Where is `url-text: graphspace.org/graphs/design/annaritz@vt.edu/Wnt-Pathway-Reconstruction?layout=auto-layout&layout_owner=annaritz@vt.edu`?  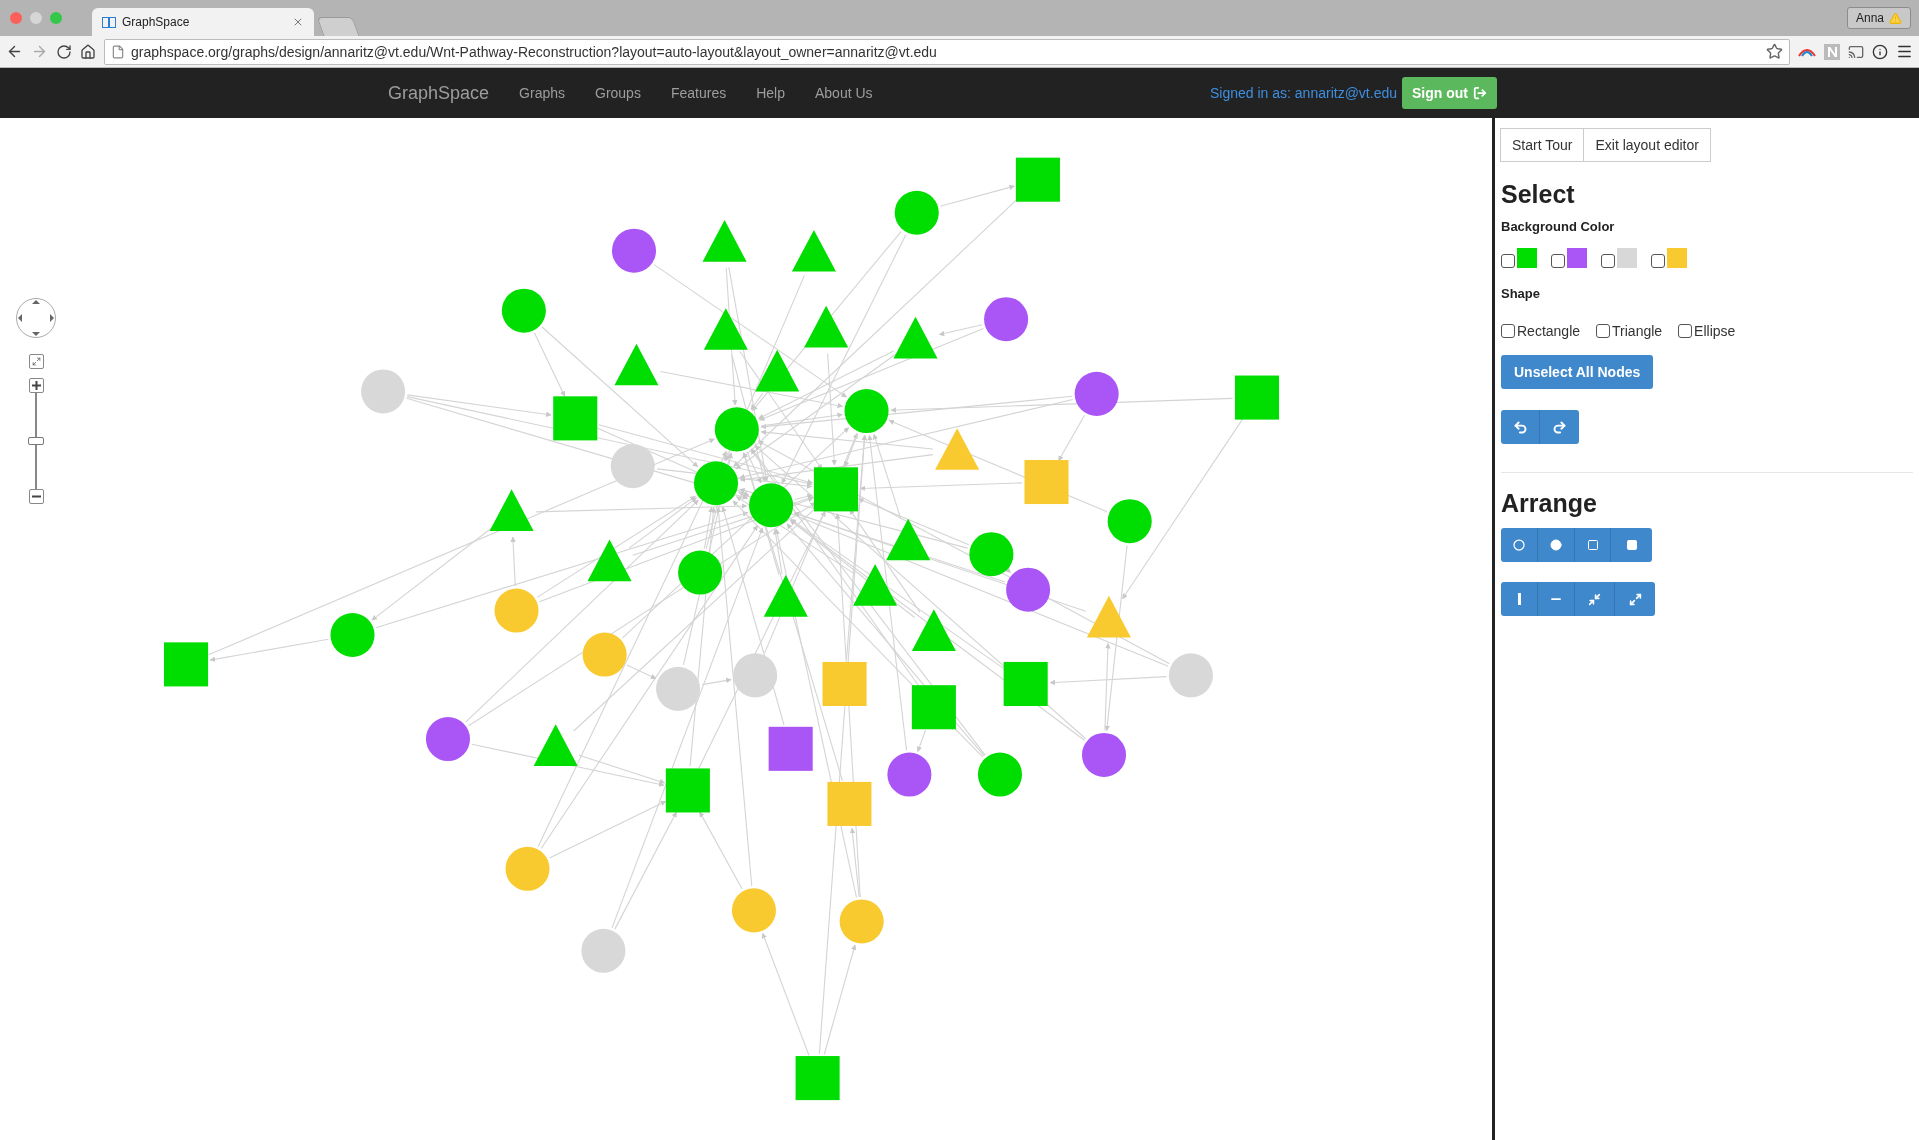 url-text: graphspace.org/graphs/design/annaritz@vt.edu/Wnt-Pathway-Reconstruction?layout=auto-layout&layout_owner=annaritz@vt.edu is located at coordinates (534, 51).